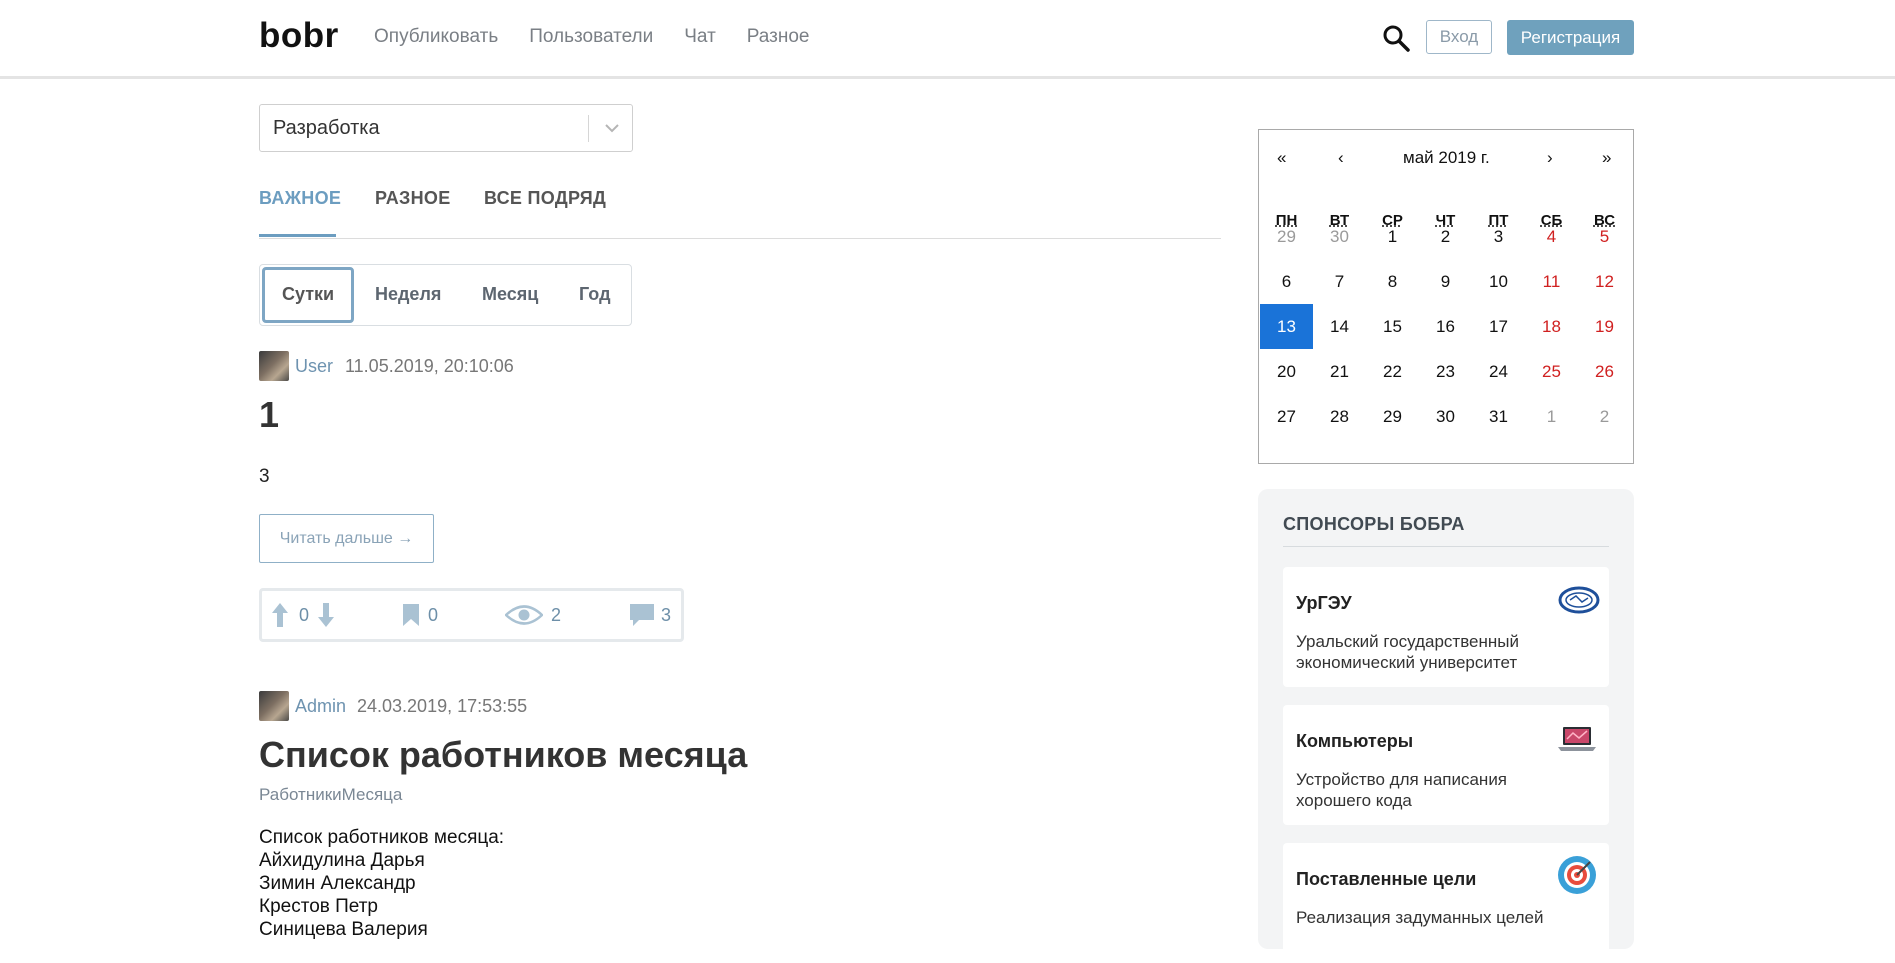 This screenshot has height=963, width=1895. I want to click on post-text-line: Крестов Петр, so click(318, 906).